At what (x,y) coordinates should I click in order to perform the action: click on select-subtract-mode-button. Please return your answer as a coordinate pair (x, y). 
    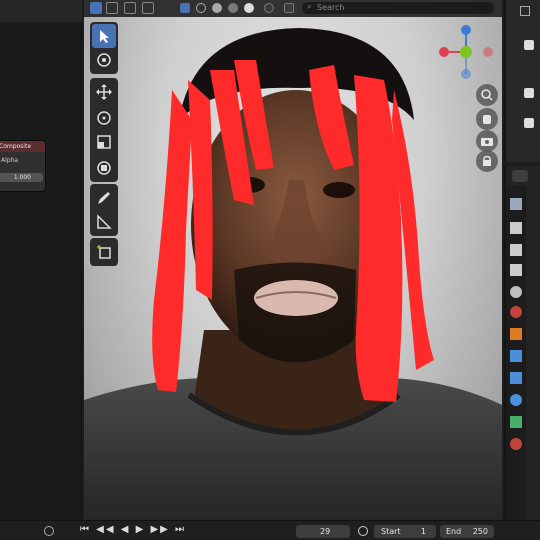
    Looking at the image, I should click on (130, 8).